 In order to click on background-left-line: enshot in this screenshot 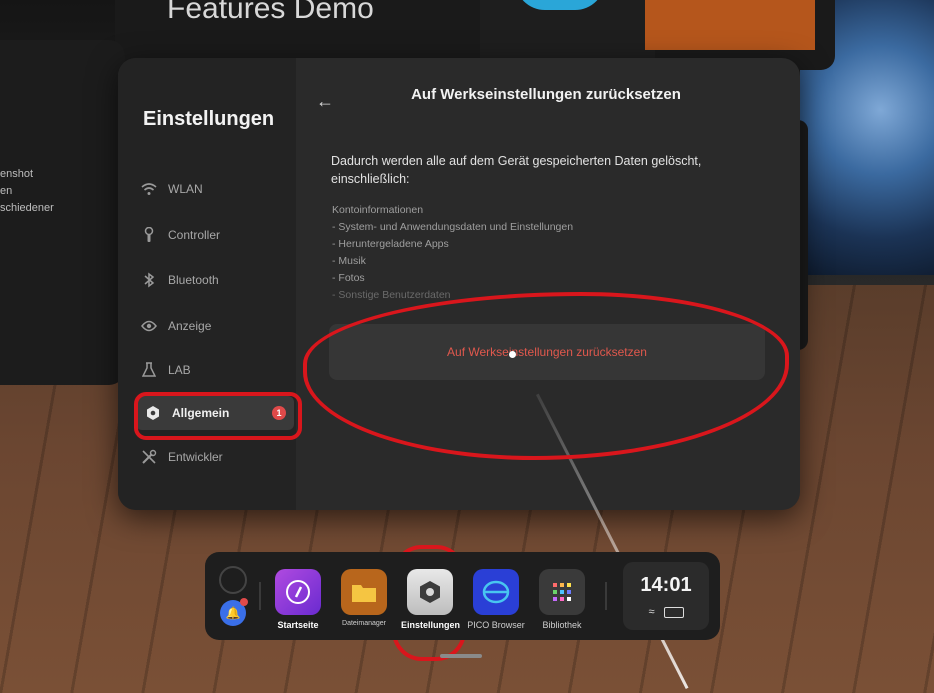, I will do `click(17, 174)`.